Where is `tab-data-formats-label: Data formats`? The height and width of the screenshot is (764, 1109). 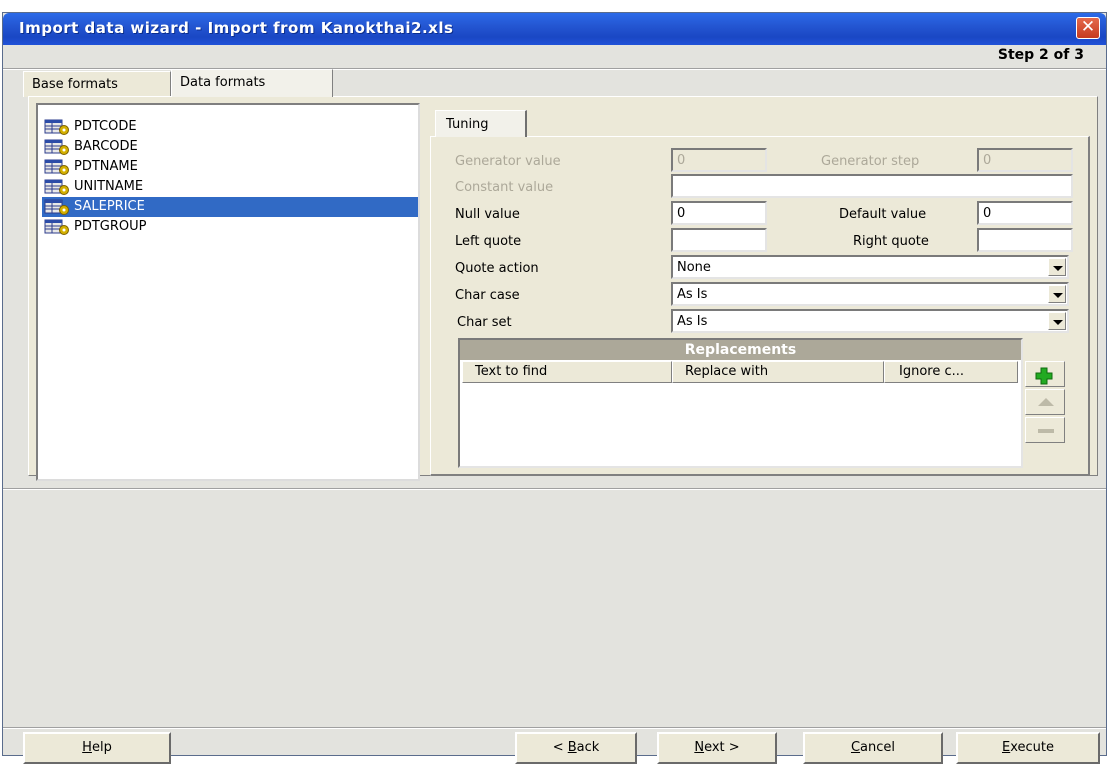 tab-data-formats-label: Data formats is located at coordinates (223, 82).